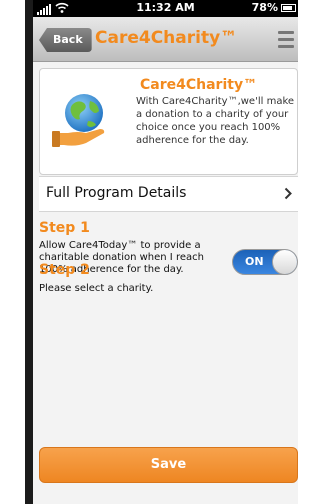 The image size is (320, 504). Describe the element at coordinates (12, 252) in the screenshot. I see `page-margin` at that location.